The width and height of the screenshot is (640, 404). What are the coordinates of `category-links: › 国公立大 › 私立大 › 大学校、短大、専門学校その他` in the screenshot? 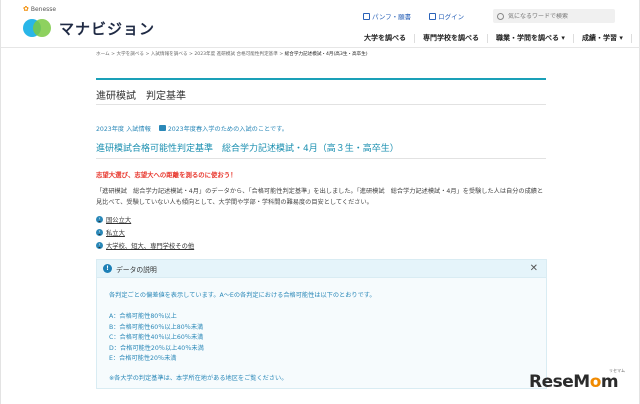 It's located at (145, 232).